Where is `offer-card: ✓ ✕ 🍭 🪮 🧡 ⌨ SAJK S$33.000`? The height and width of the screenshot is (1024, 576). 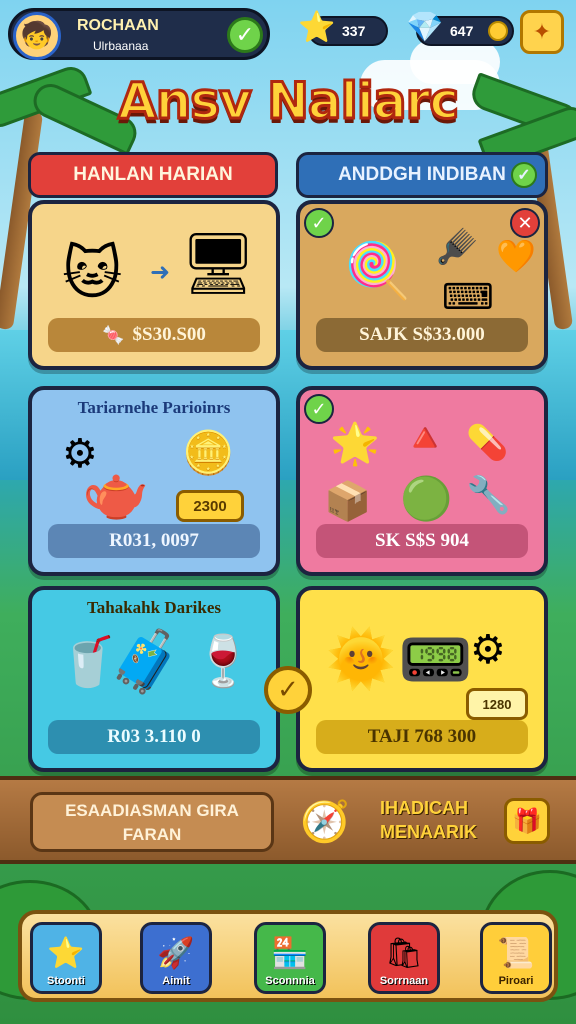 offer-card: ✓ ✕ 🍭 🪮 🧡 ⌨ SAJK S$33.000 is located at coordinates (422, 285).